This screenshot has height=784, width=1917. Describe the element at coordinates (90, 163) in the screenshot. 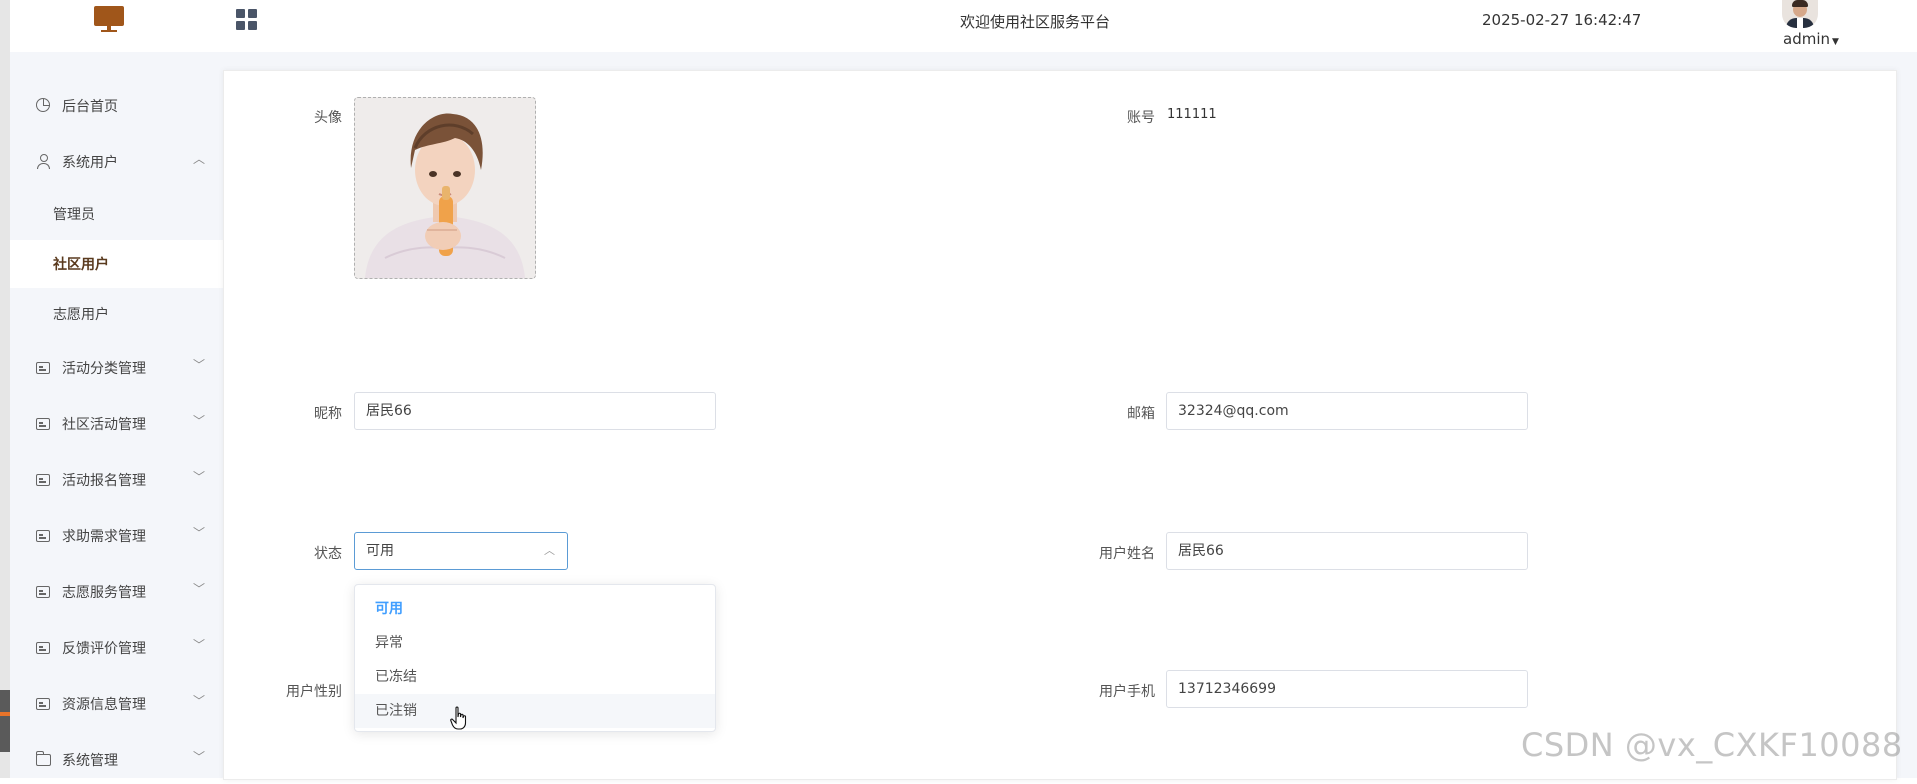

I see `sidebar-item-label: 系统用户` at that location.